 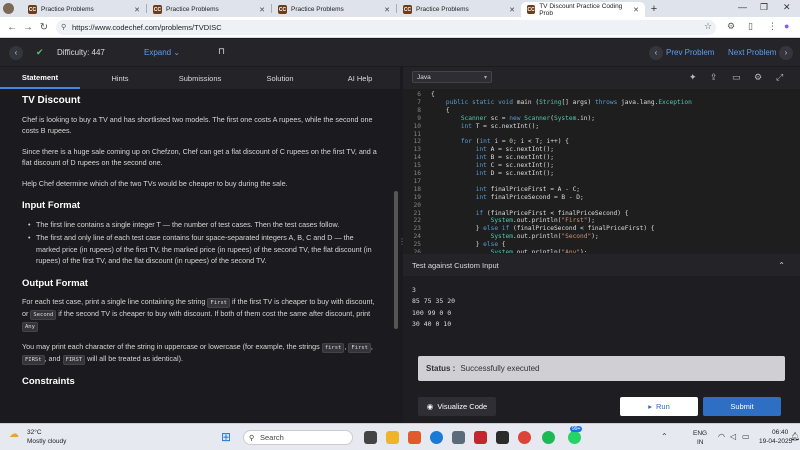 What do you see at coordinates (226, 437) in the screenshot?
I see `windows-start-icon: ⊞` at bounding box center [226, 437].